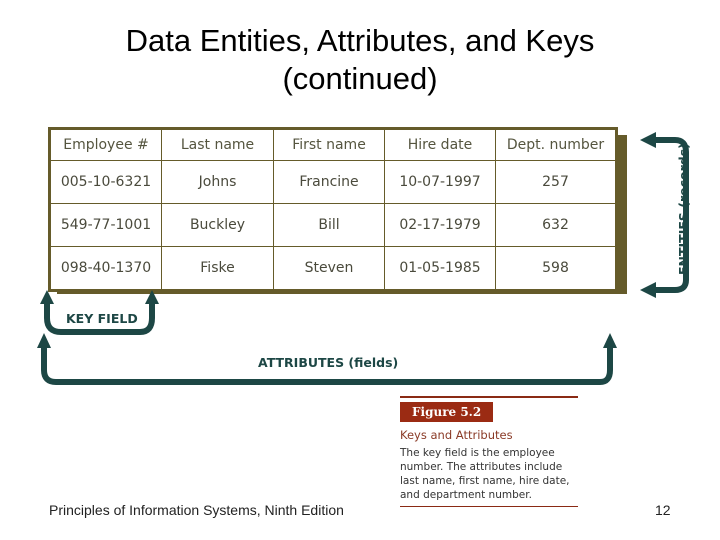 This screenshot has height=540, width=720. I want to click on figure-title: Keys and Attributes, so click(456, 434).